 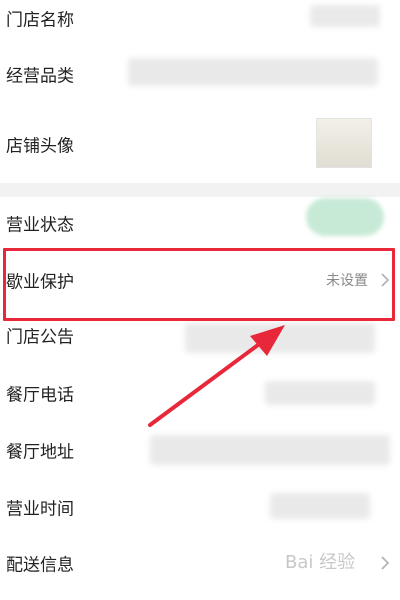 I want to click on address-label: 餐厅地址, so click(x=40, y=452).